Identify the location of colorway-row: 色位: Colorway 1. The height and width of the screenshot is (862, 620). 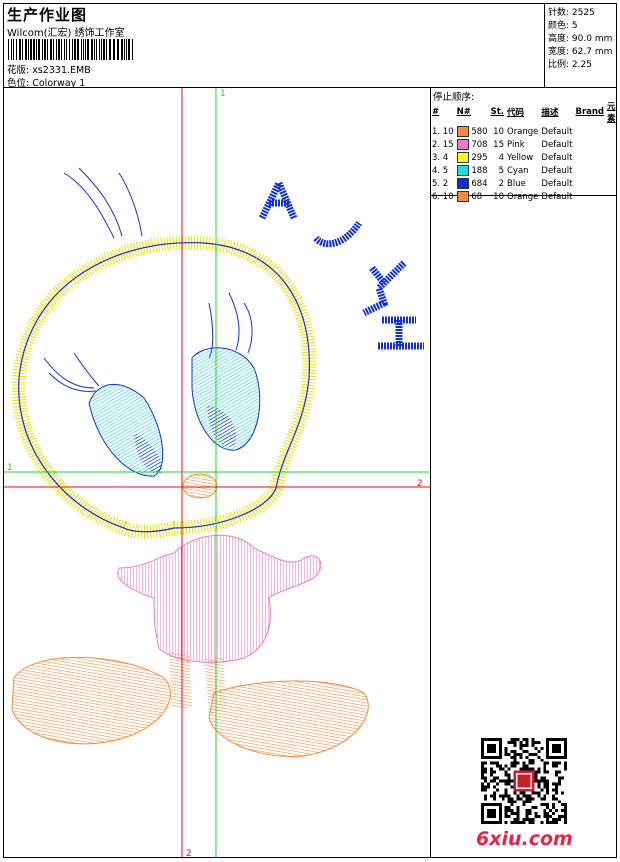
(46, 82).